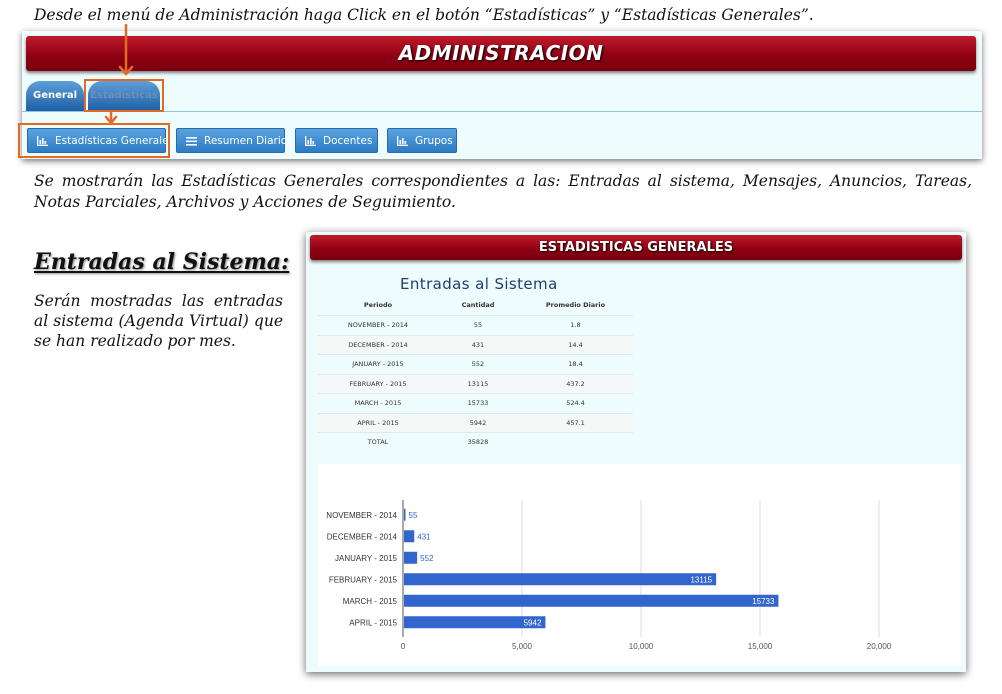 This screenshot has width=1002, height=694. Describe the element at coordinates (378, 383) in the screenshot. I see `cell-periodo: FEBRUARY - 2015` at that location.